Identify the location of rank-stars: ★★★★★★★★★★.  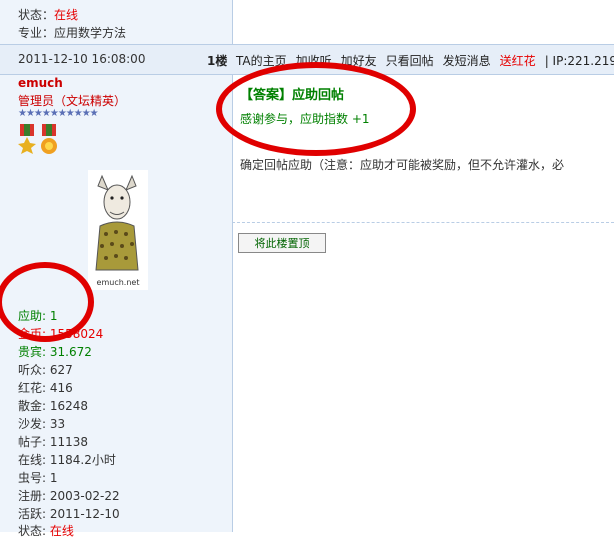
(58, 113).